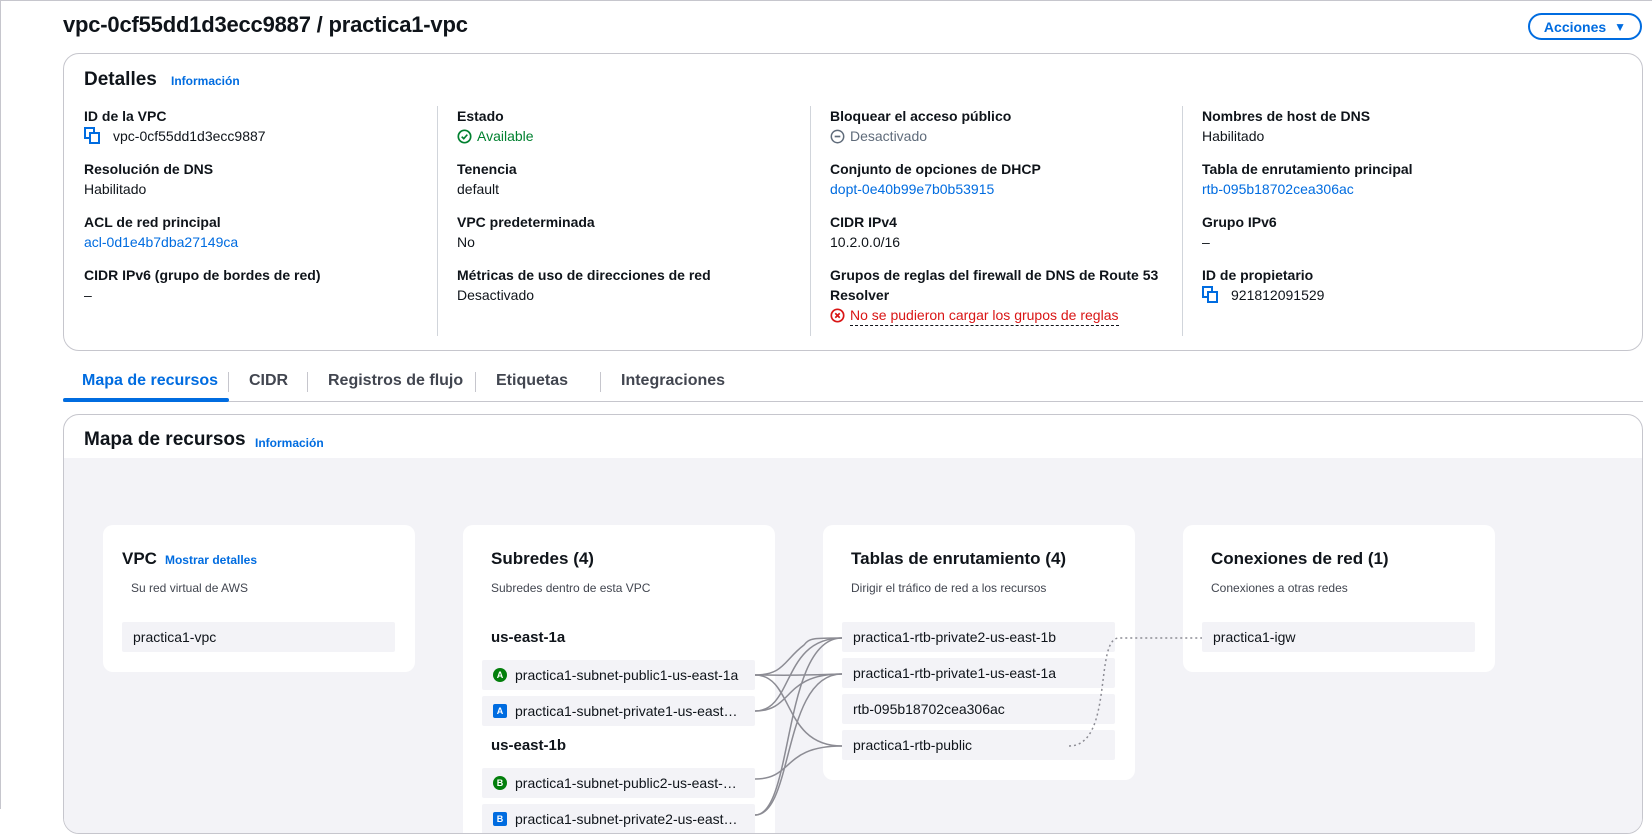 The width and height of the screenshot is (1652, 834). Describe the element at coordinates (395, 381) in the screenshot. I see `tab-flow-logs: Registros de flujo` at that location.